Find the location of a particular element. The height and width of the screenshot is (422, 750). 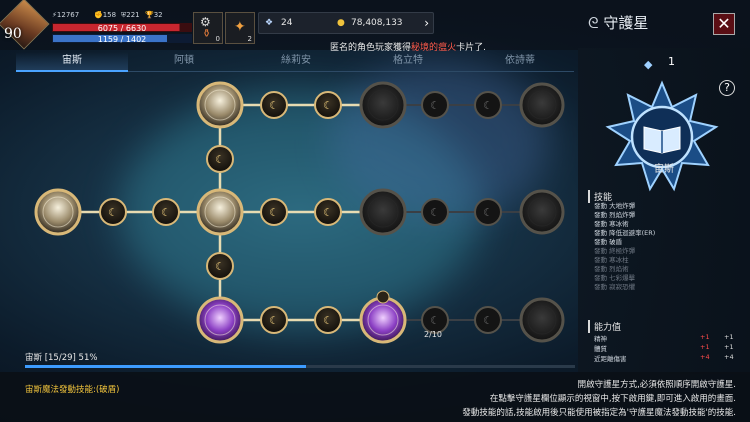

tab-yishidi: 依詩蒂 is located at coordinates (520, 61).